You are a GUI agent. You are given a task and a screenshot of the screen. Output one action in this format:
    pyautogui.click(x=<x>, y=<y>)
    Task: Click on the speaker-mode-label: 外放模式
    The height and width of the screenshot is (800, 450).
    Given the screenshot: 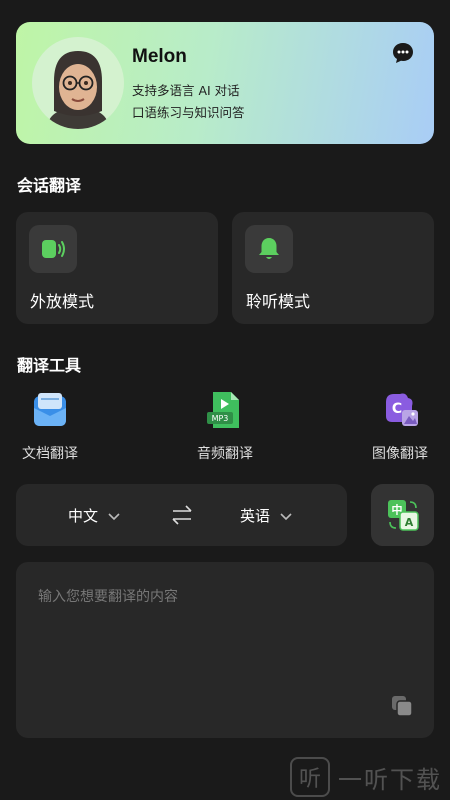 What is the action you would take?
    pyautogui.click(x=62, y=301)
    